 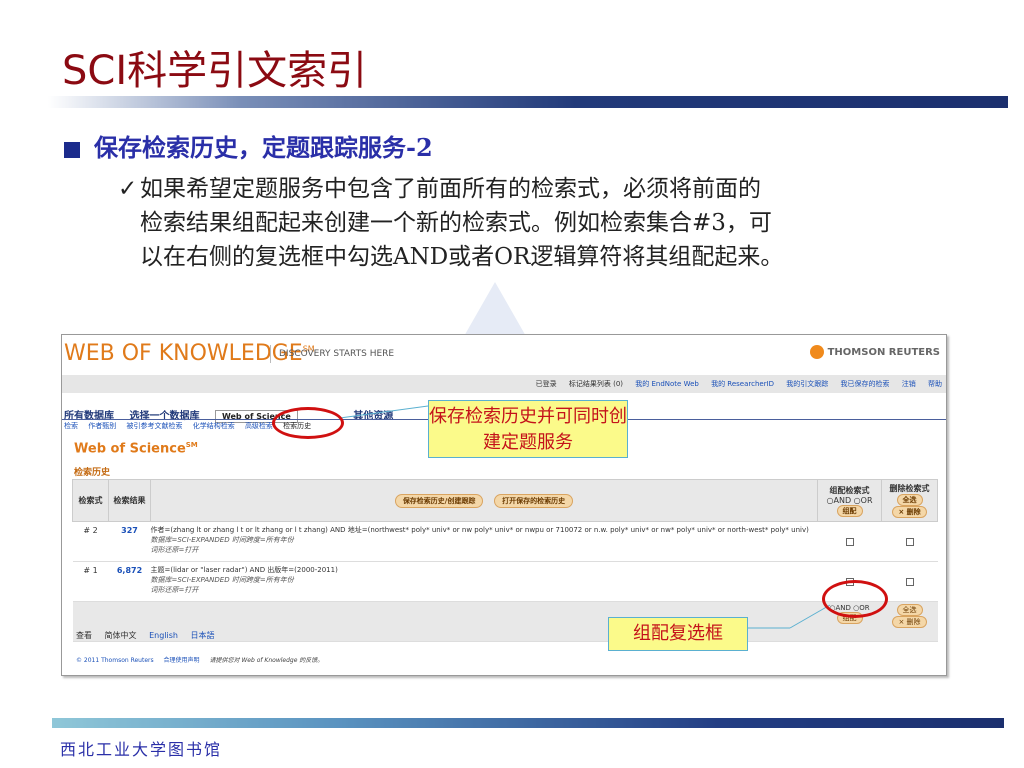 I want to click on callout-save-history: 保存检索历史并可同时创建定题服务, so click(x=528, y=429).